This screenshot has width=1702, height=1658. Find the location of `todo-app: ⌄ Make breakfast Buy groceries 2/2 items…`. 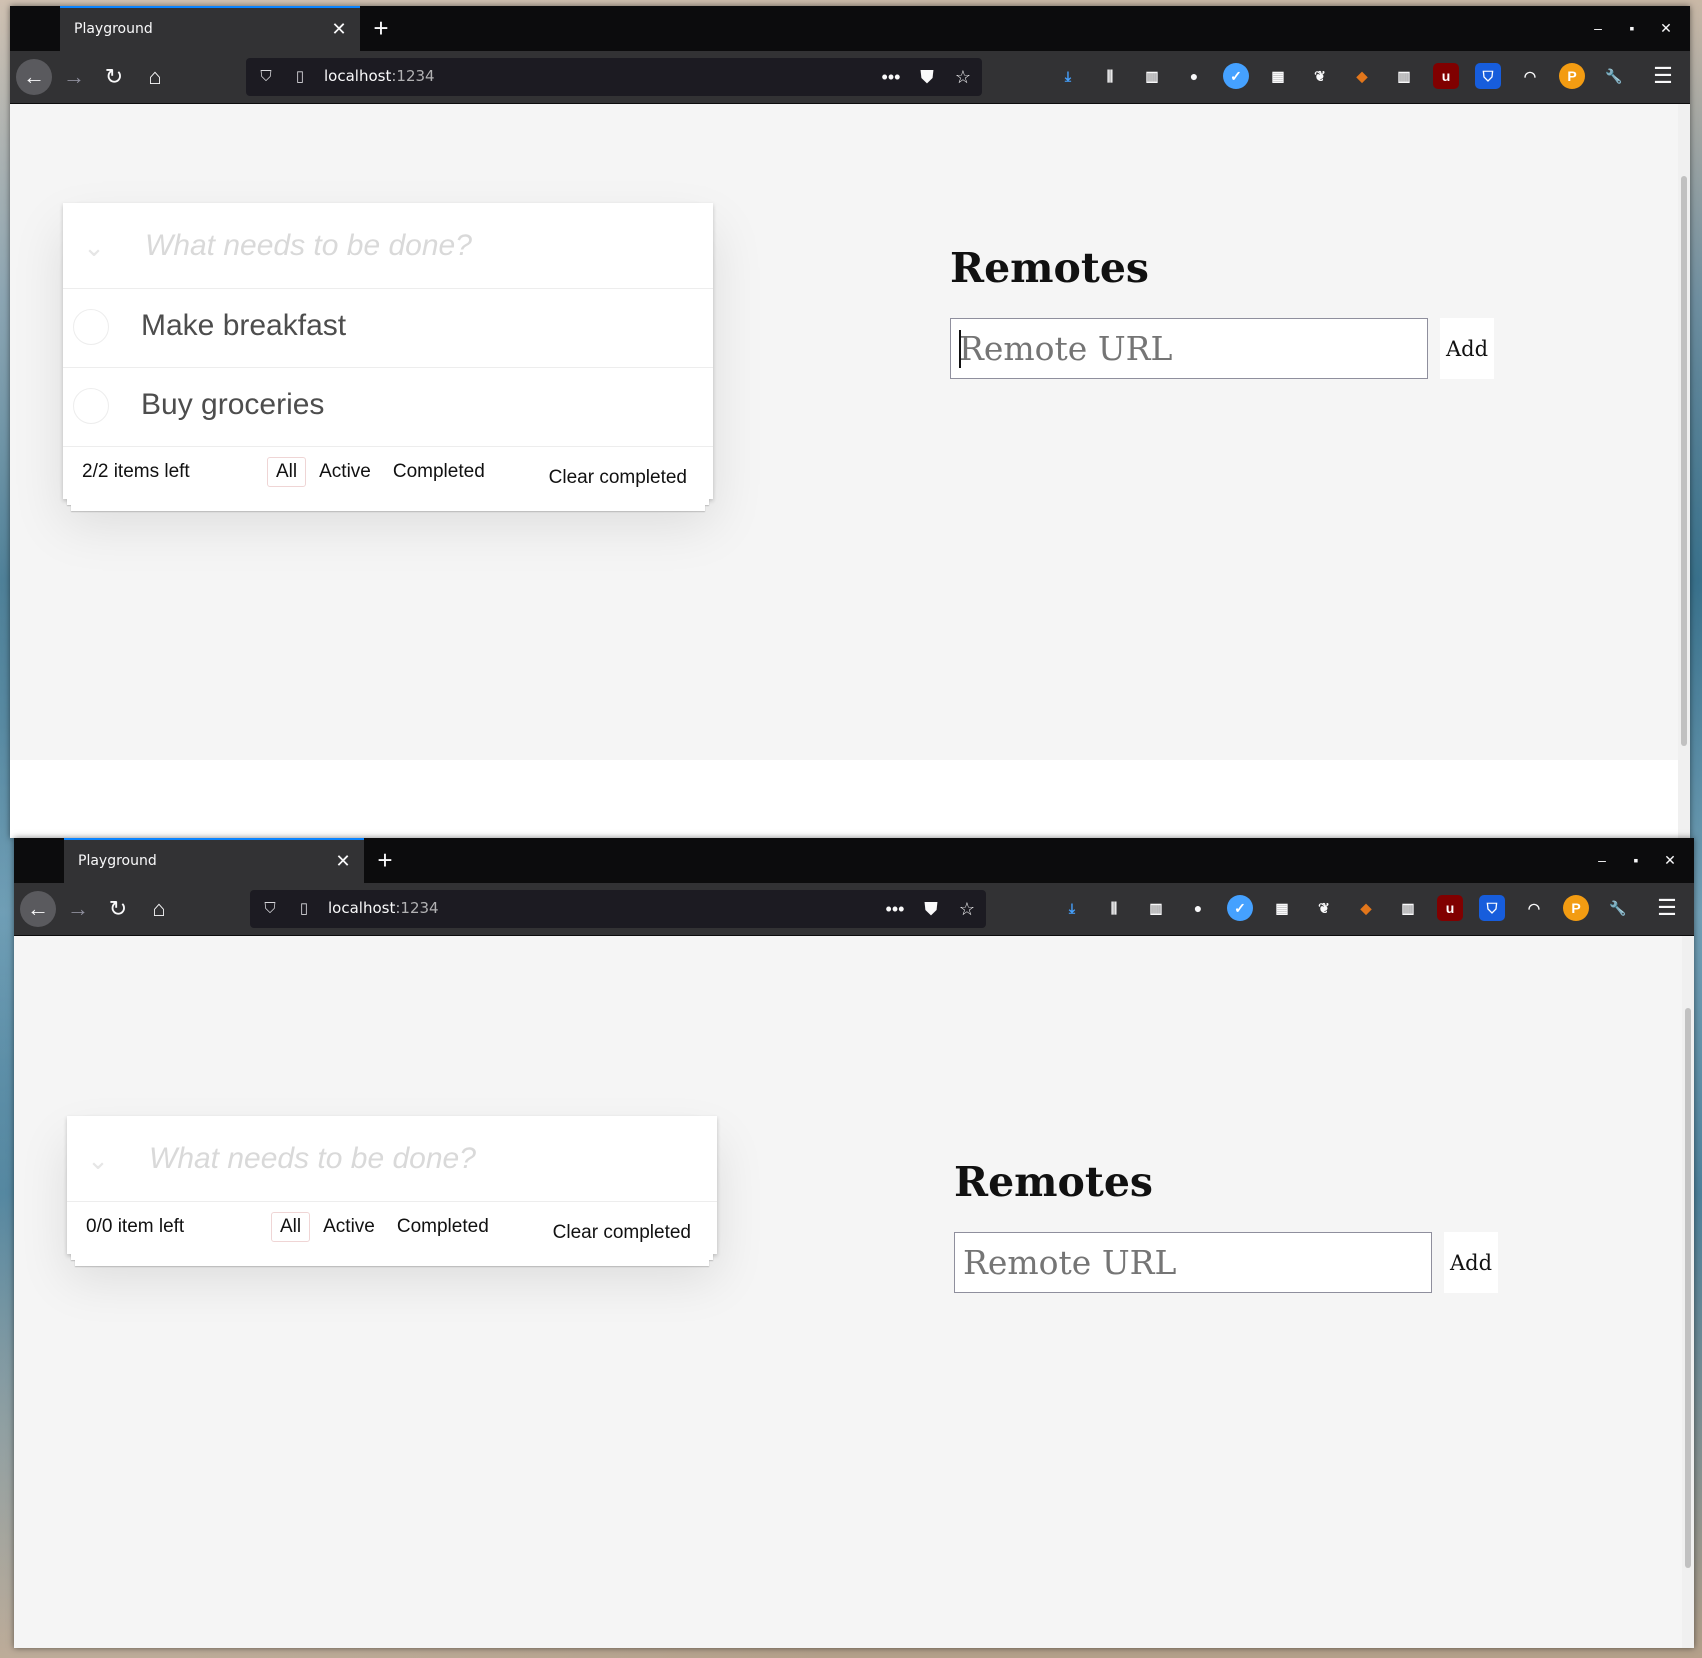

todo-app: ⌄ Make breakfast Buy groceries 2/2 items… is located at coordinates (388, 357).